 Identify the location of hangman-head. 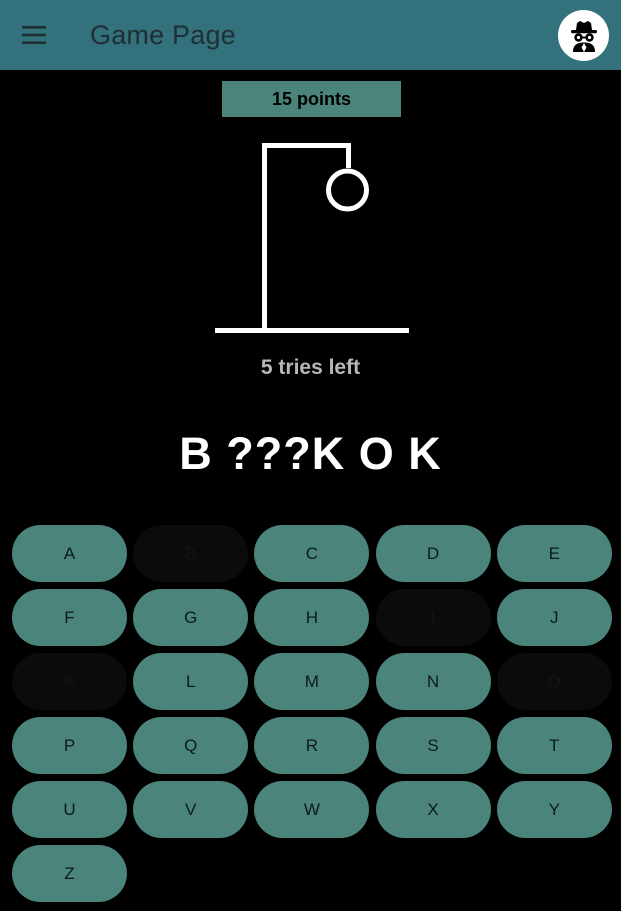
(347, 190).